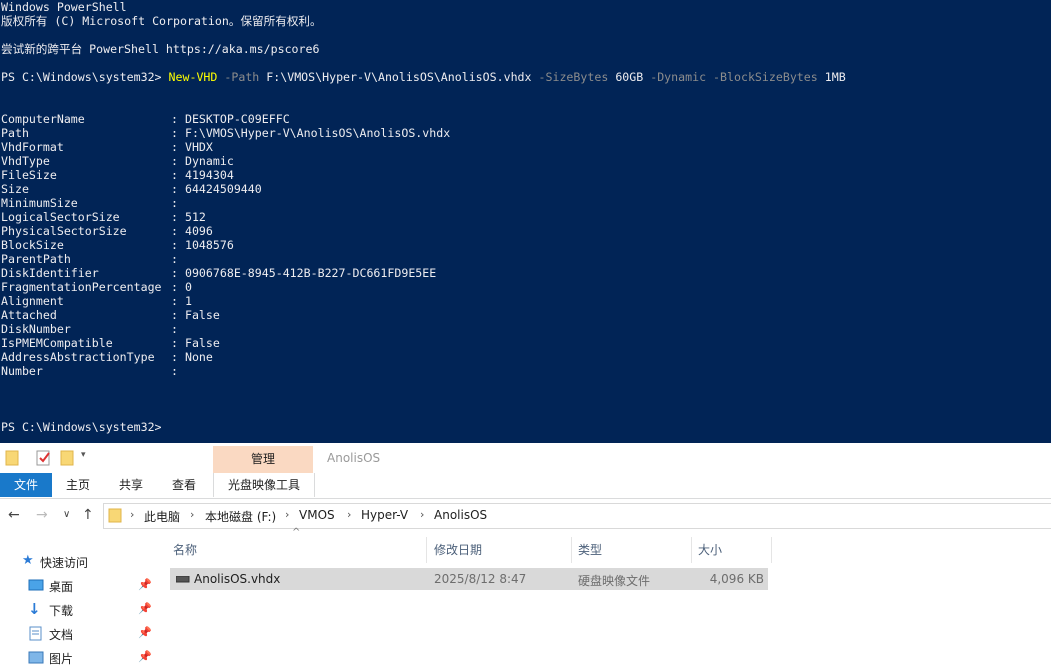  Describe the element at coordinates (42, 515) in the screenshot. I see `forward-arrow-icon: →` at that location.